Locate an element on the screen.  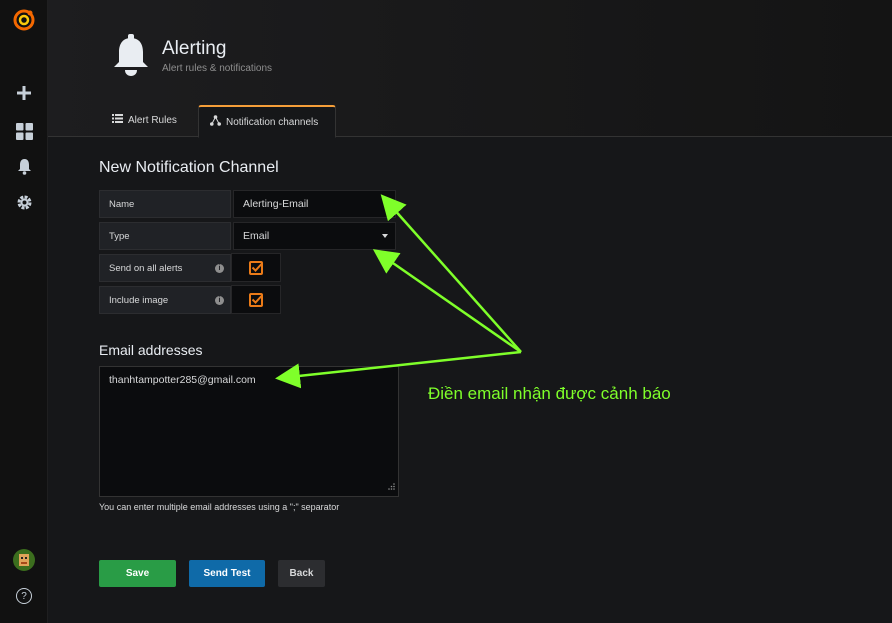
name-input-value: Alerting-Email is located at coordinates (276, 204).